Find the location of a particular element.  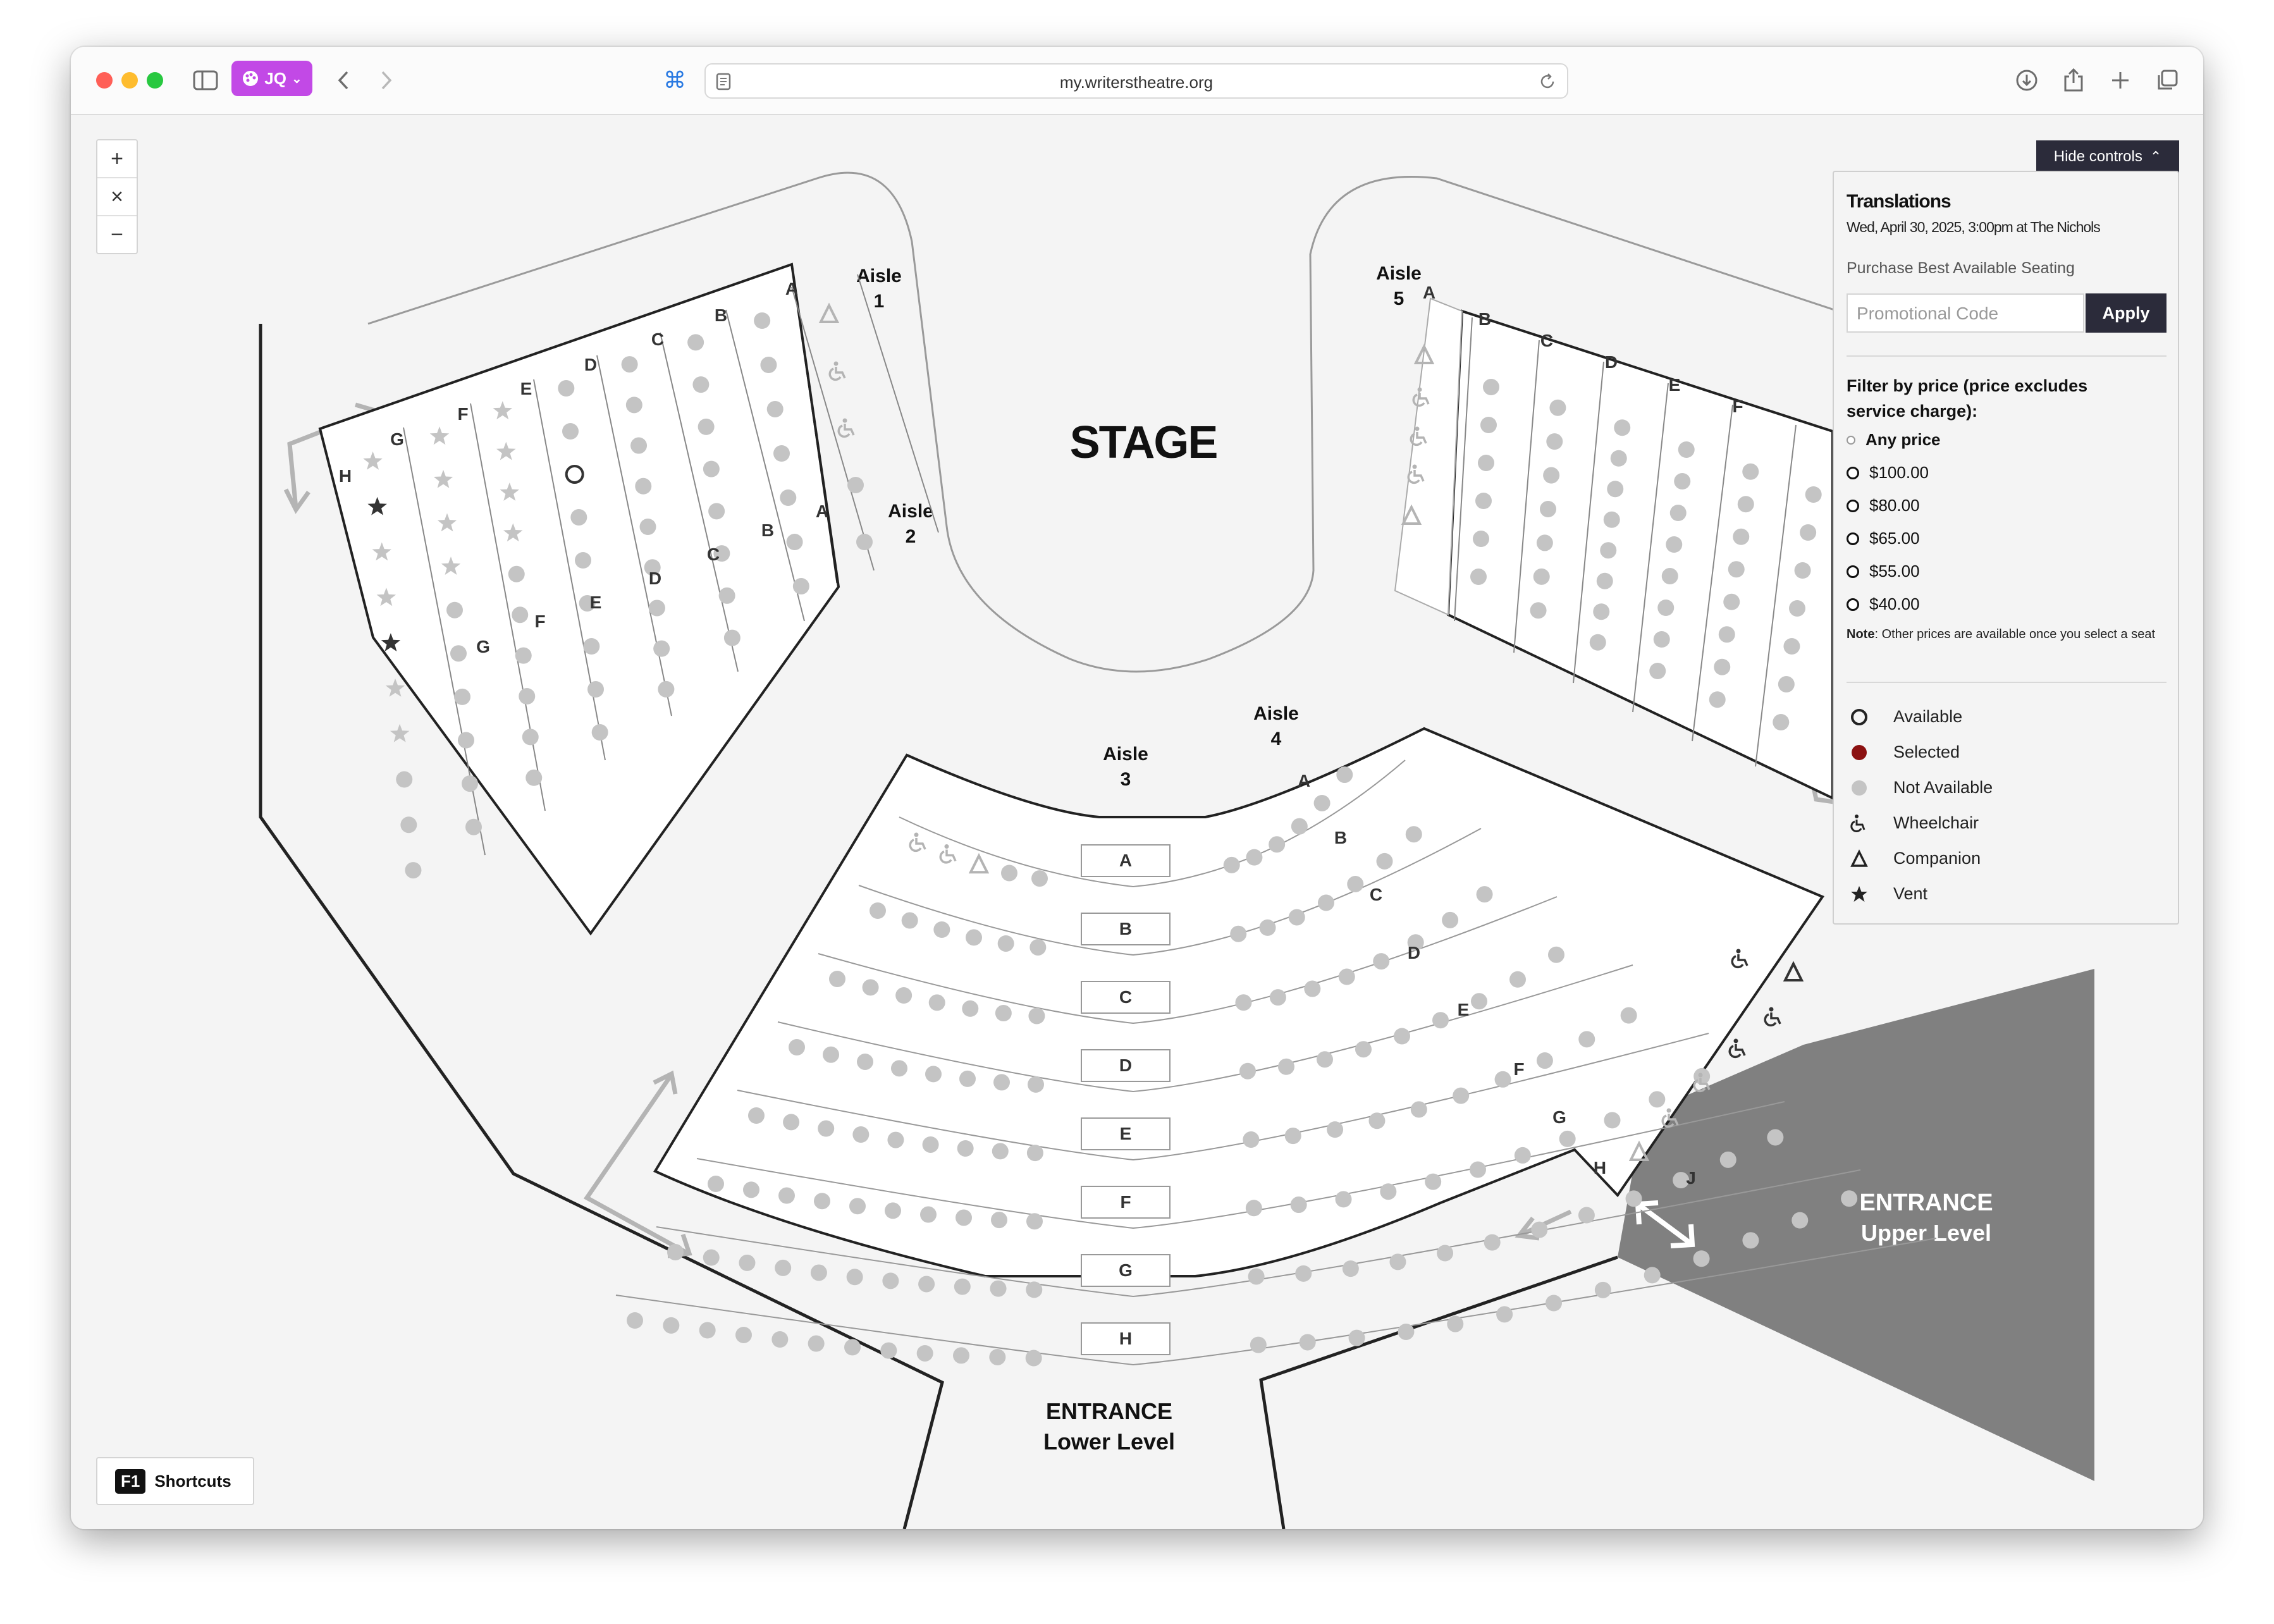

reload-icon is located at coordinates (1548, 81).